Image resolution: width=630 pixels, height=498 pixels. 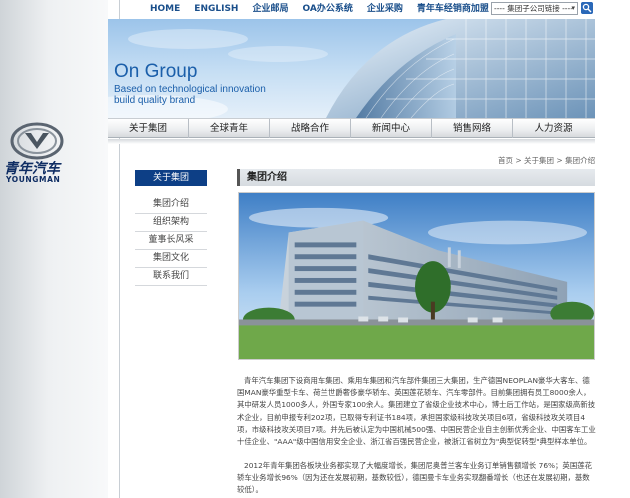 What do you see at coordinates (148, 128) in the screenshot?
I see `nav-about: 关于集团` at bounding box center [148, 128].